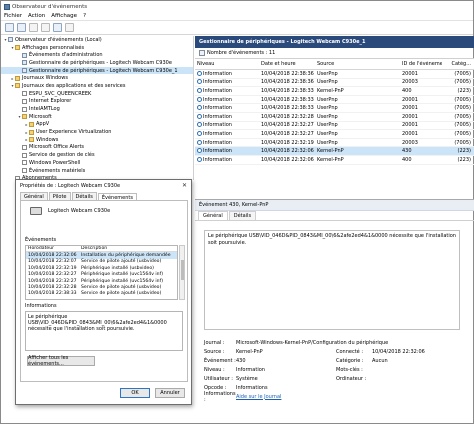 This screenshot has width=474, height=425. Describe the element at coordinates (57, 147) in the screenshot. I see `tree-item-label: Microsoft Office Alerts` at that location.